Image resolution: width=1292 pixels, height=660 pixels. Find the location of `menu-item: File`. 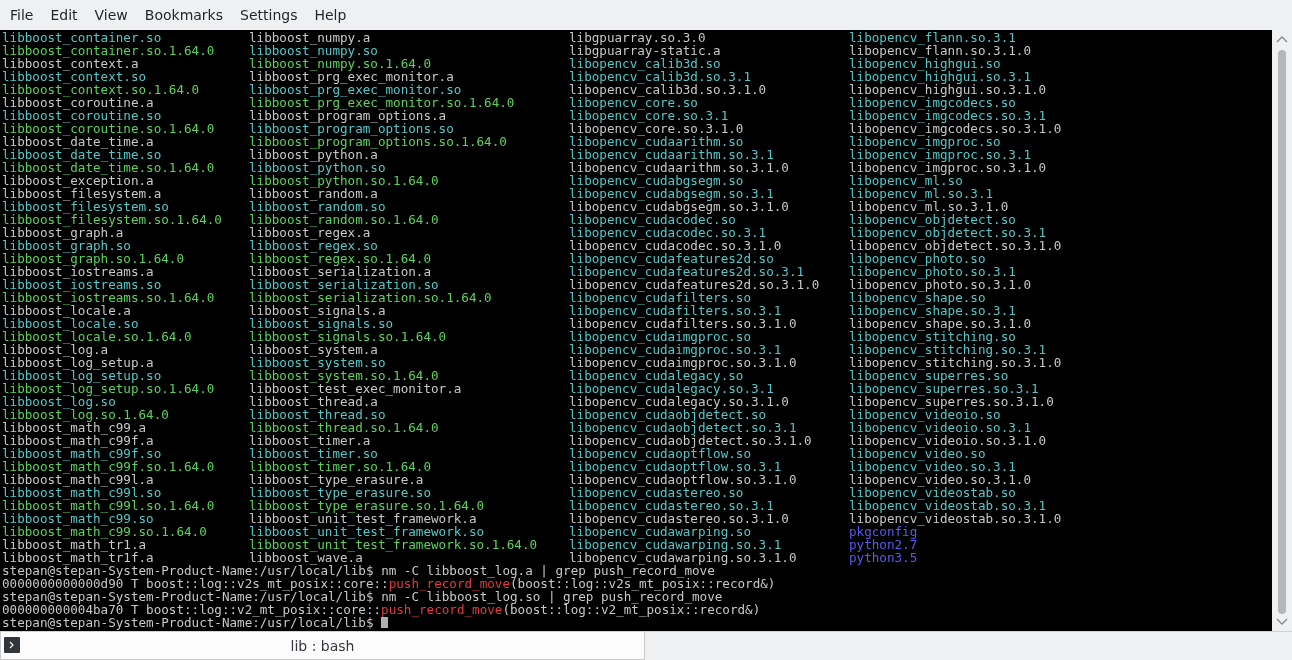

menu-item: File is located at coordinates (22, 14).